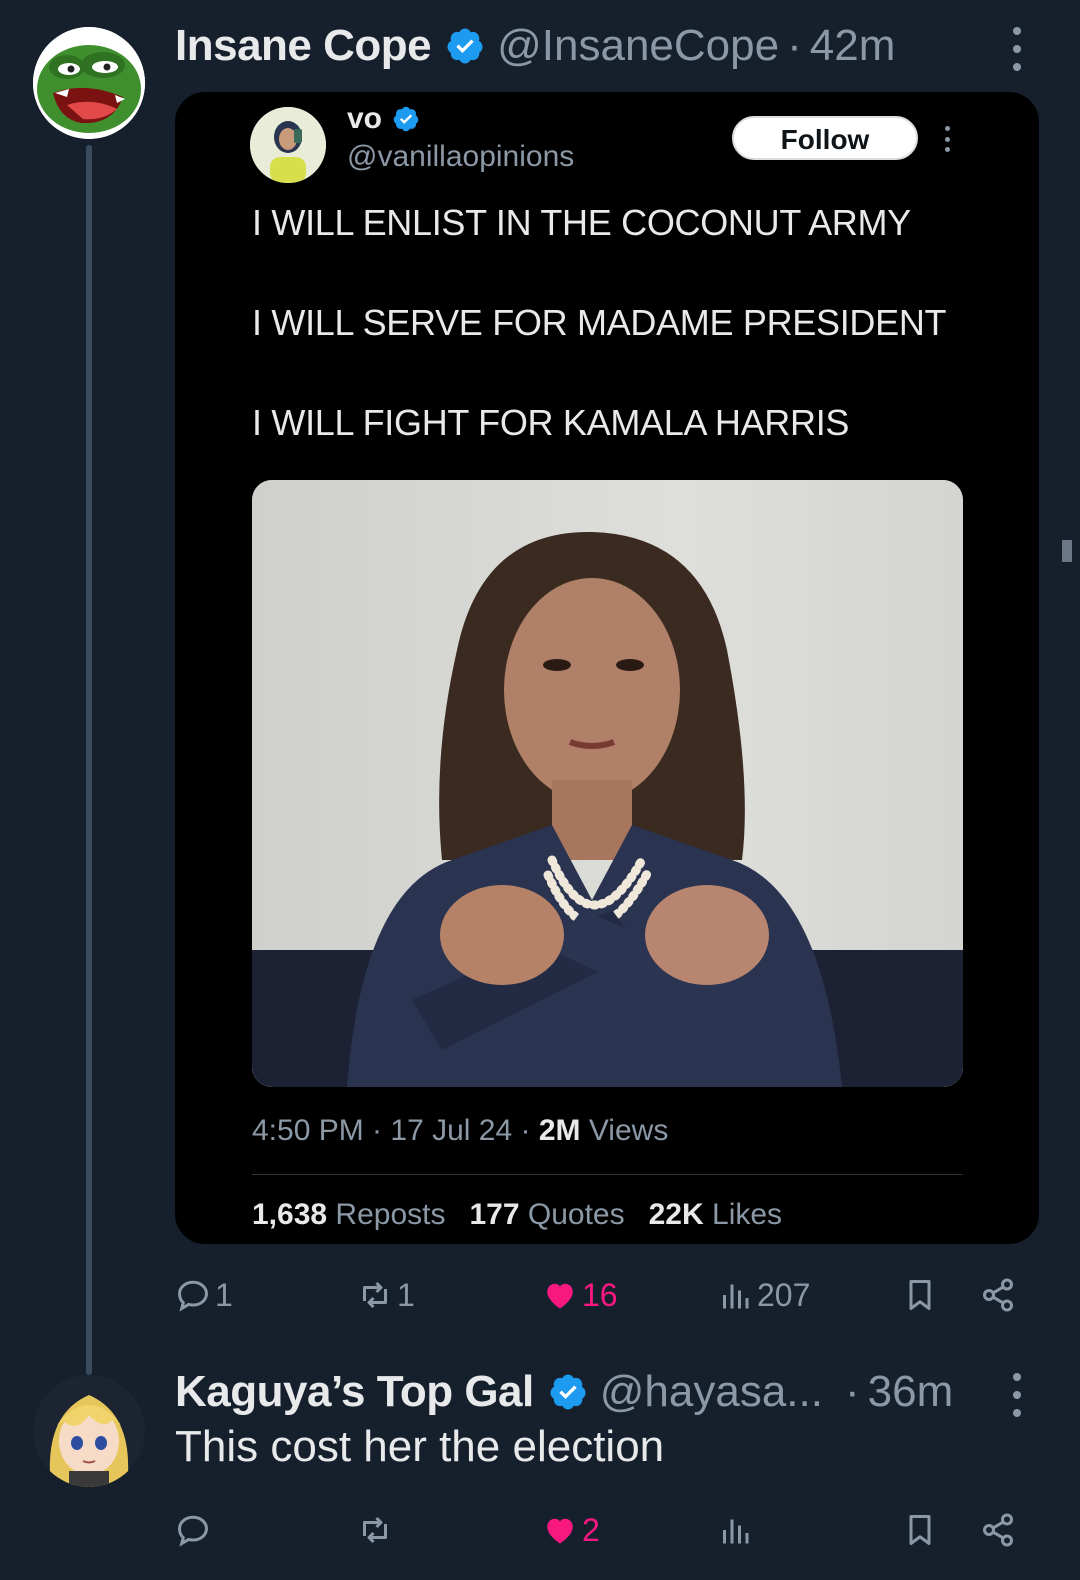 The height and width of the screenshot is (1580, 1080). What do you see at coordinates (853, 46) in the screenshot?
I see `post-time: 42m` at bounding box center [853, 46].